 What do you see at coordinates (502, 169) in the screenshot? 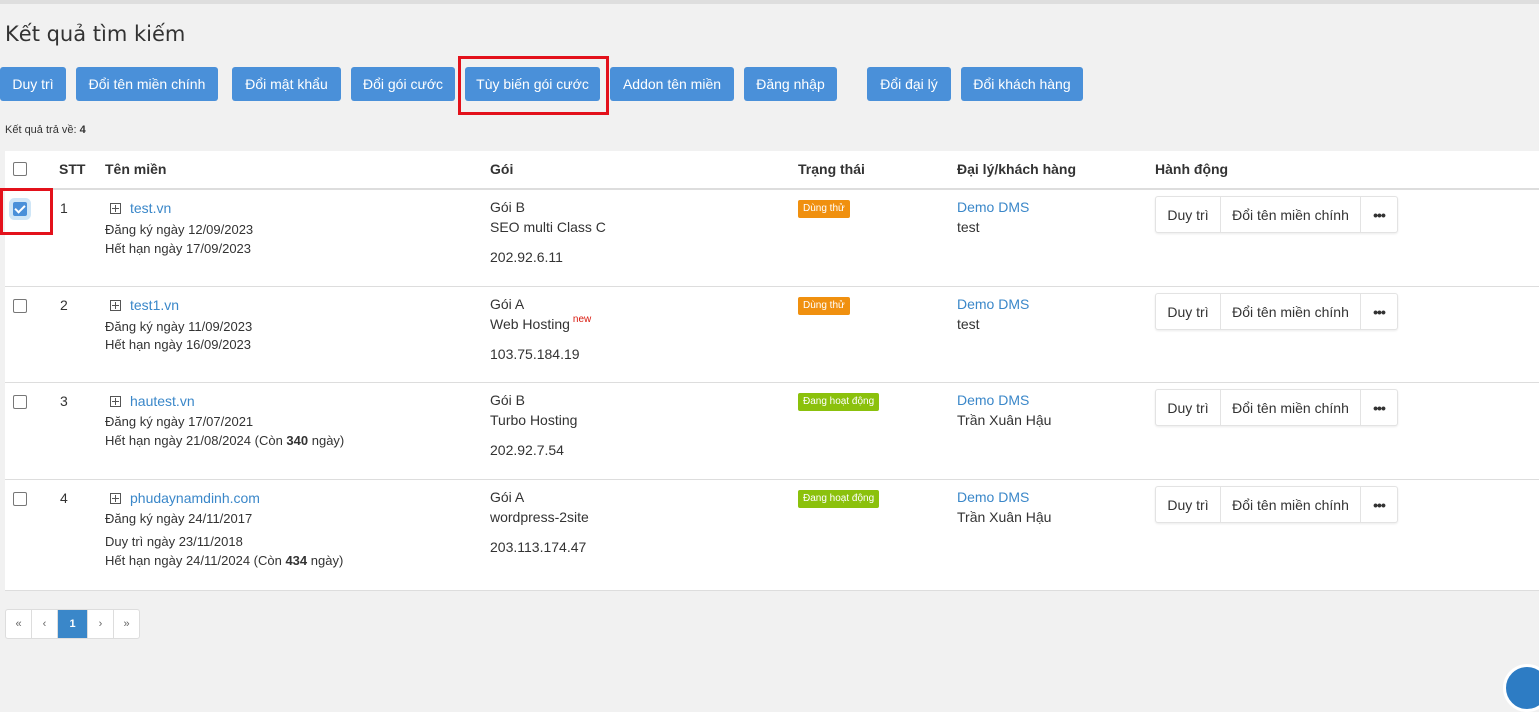
I see `header-package: Gói` at bounding box center [502, 169].